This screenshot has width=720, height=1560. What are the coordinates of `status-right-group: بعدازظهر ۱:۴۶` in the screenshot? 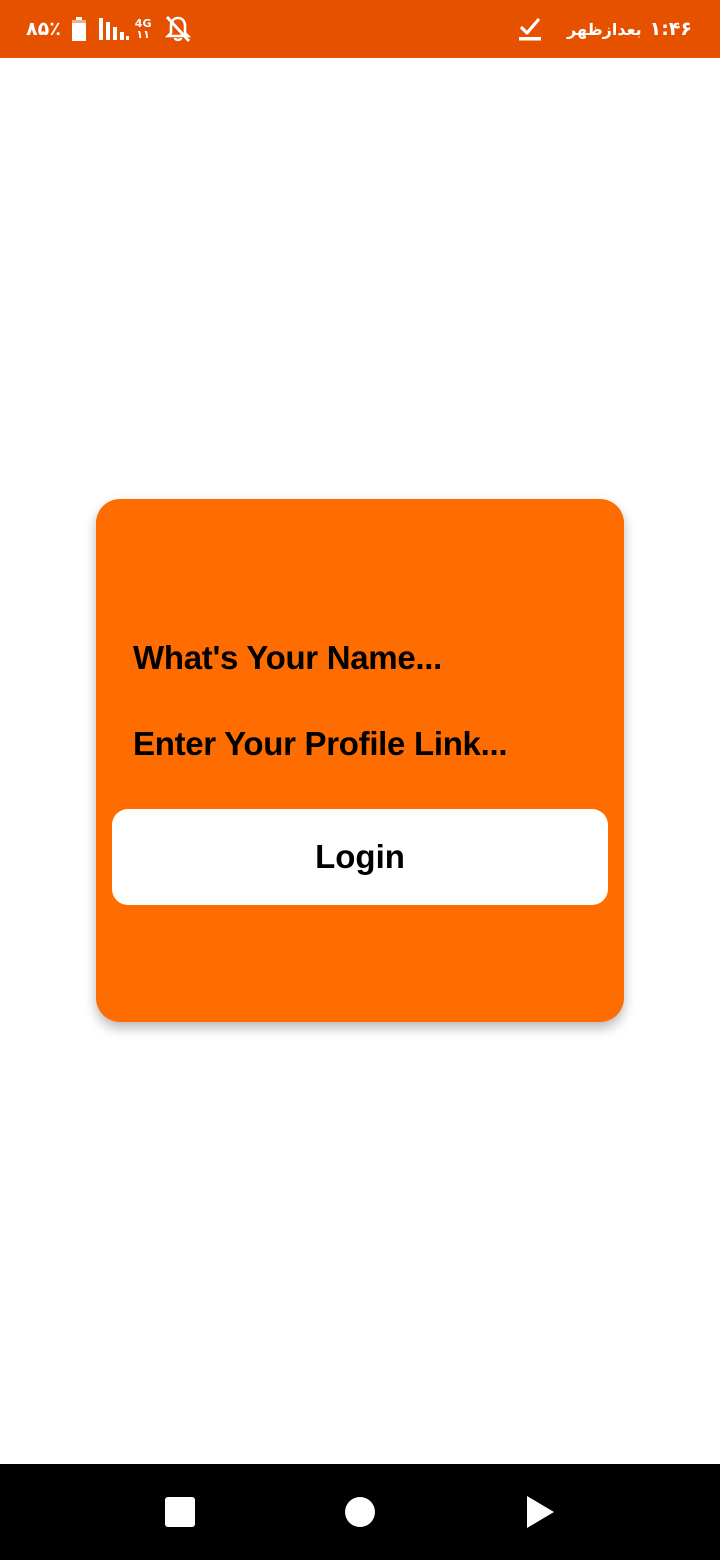 It's located at (605, 29).